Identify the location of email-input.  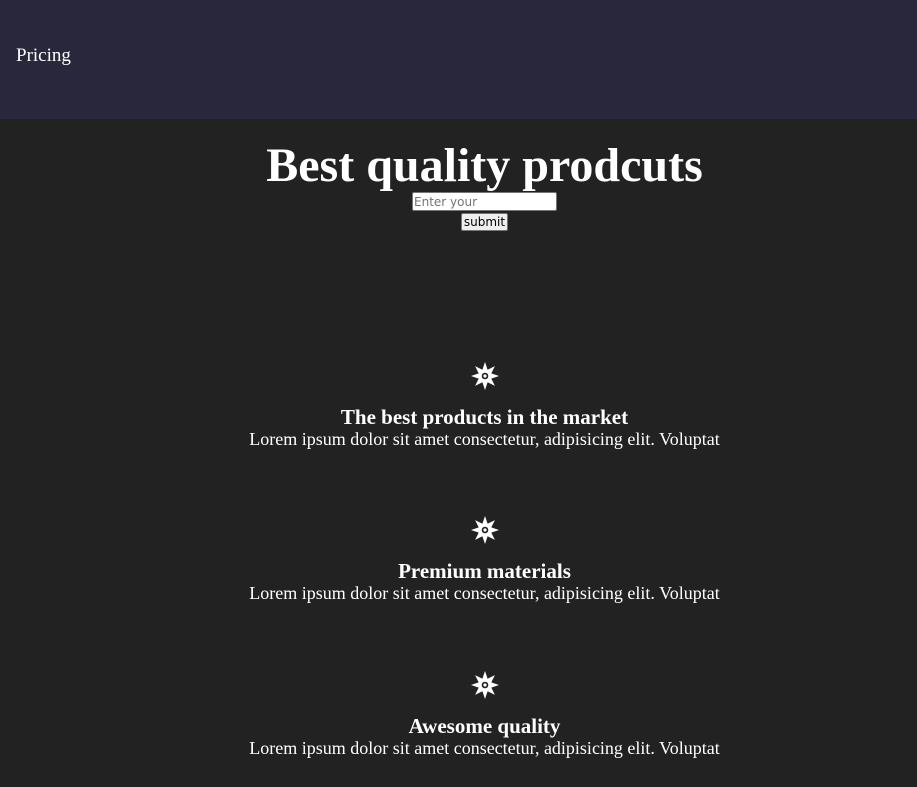
(484, 201).